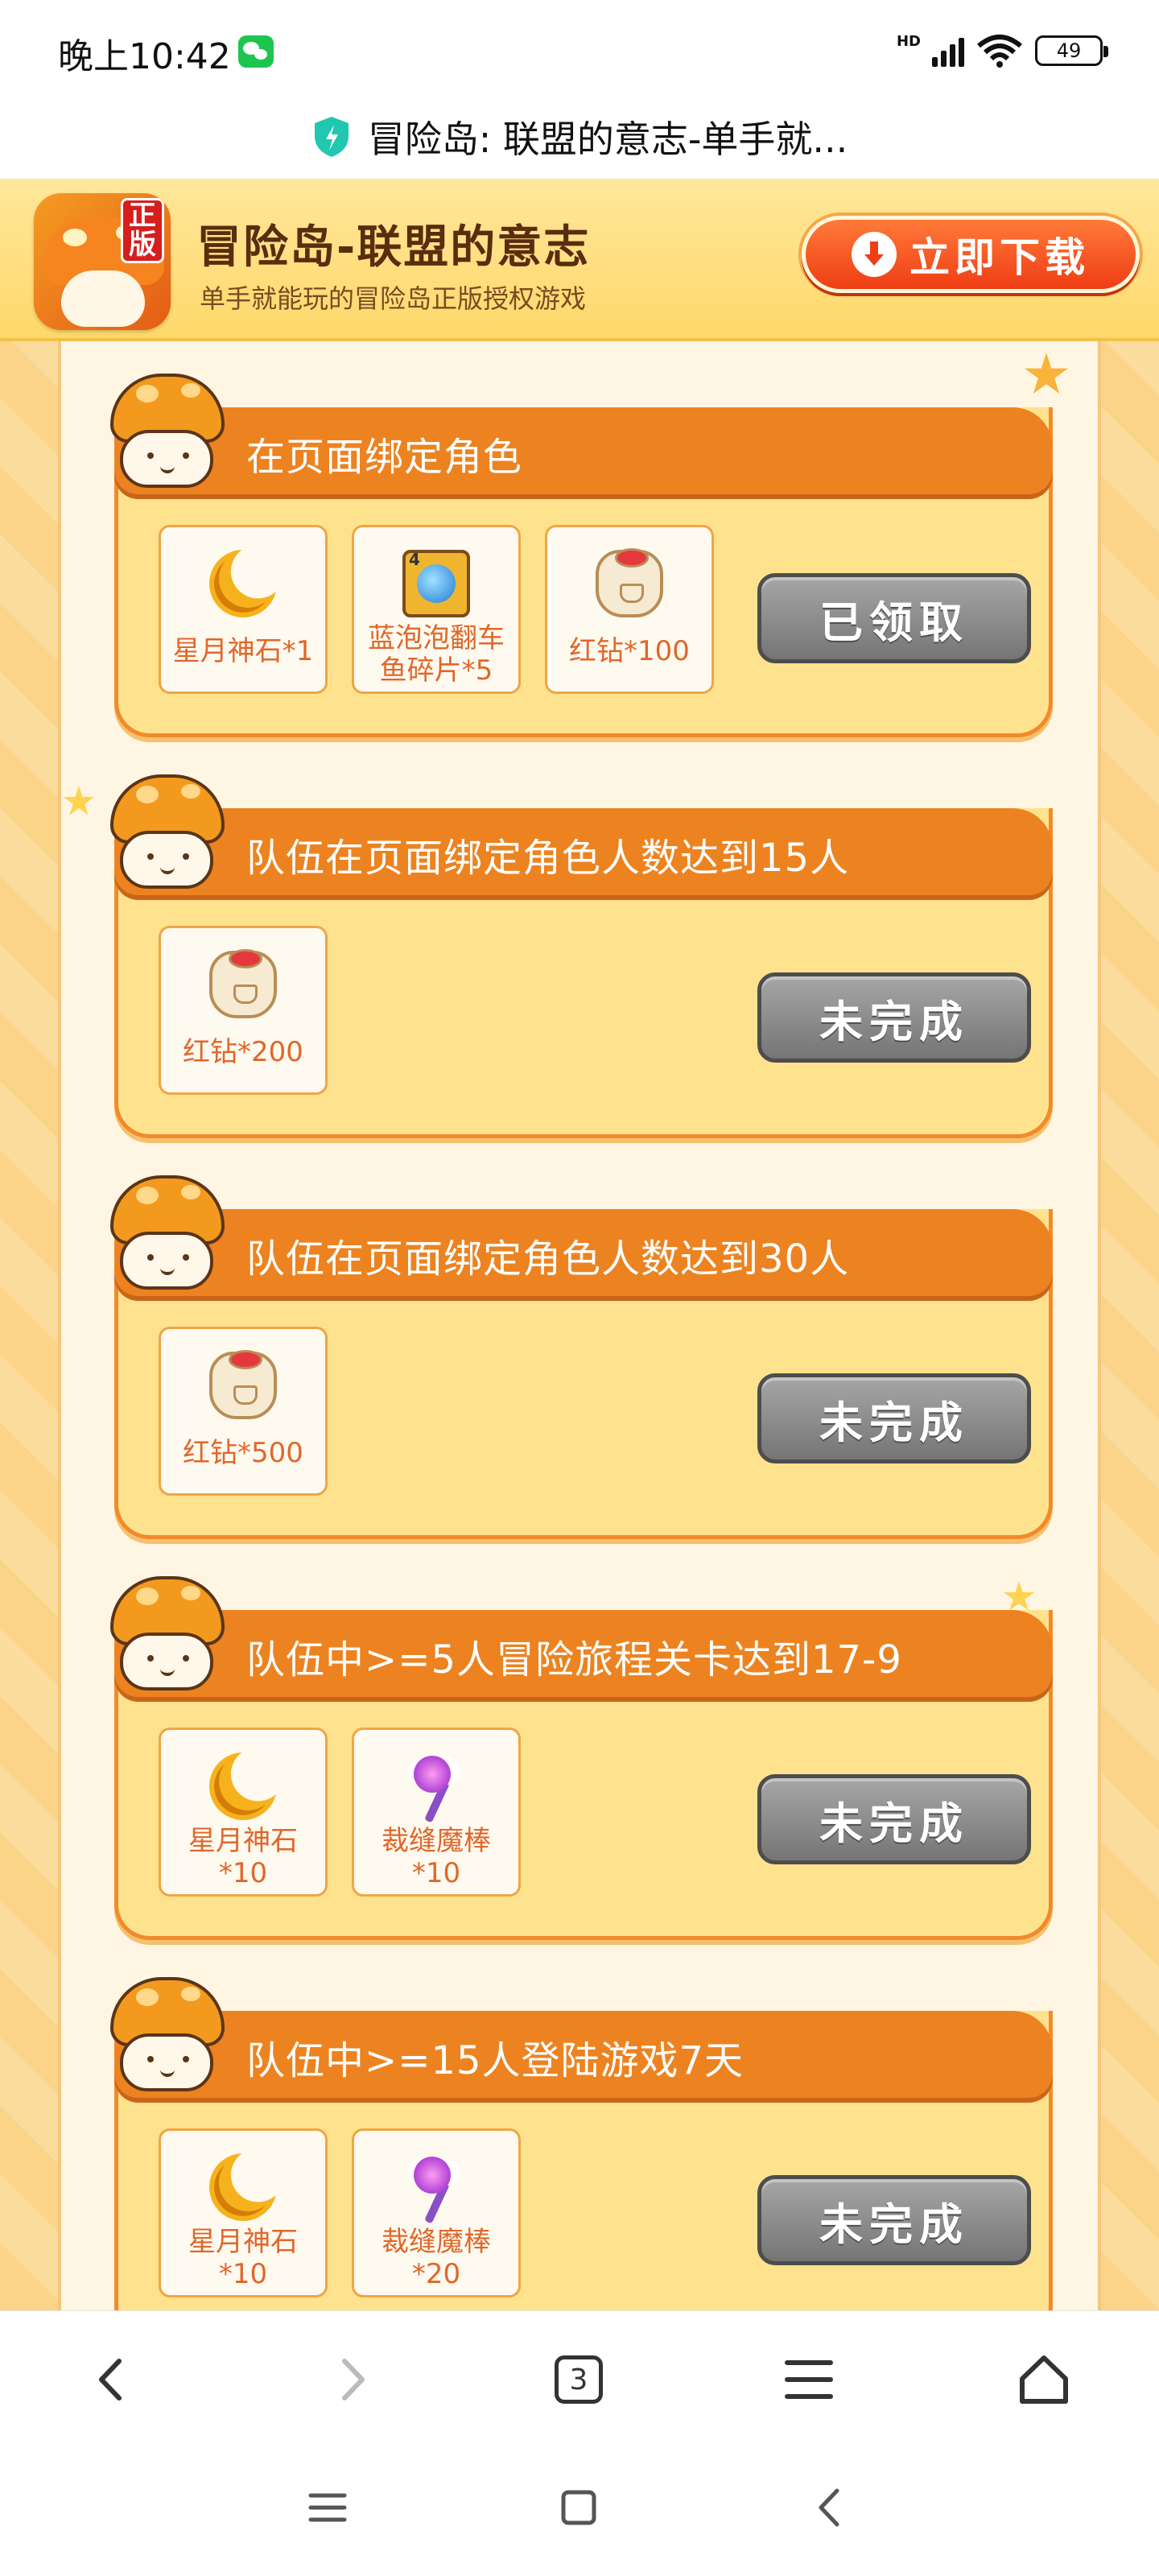 This screenshot has width=1159, height=2576. Describe the element at coordinates (112, 2379) in the screenshot. I see `back-icon` at that location.